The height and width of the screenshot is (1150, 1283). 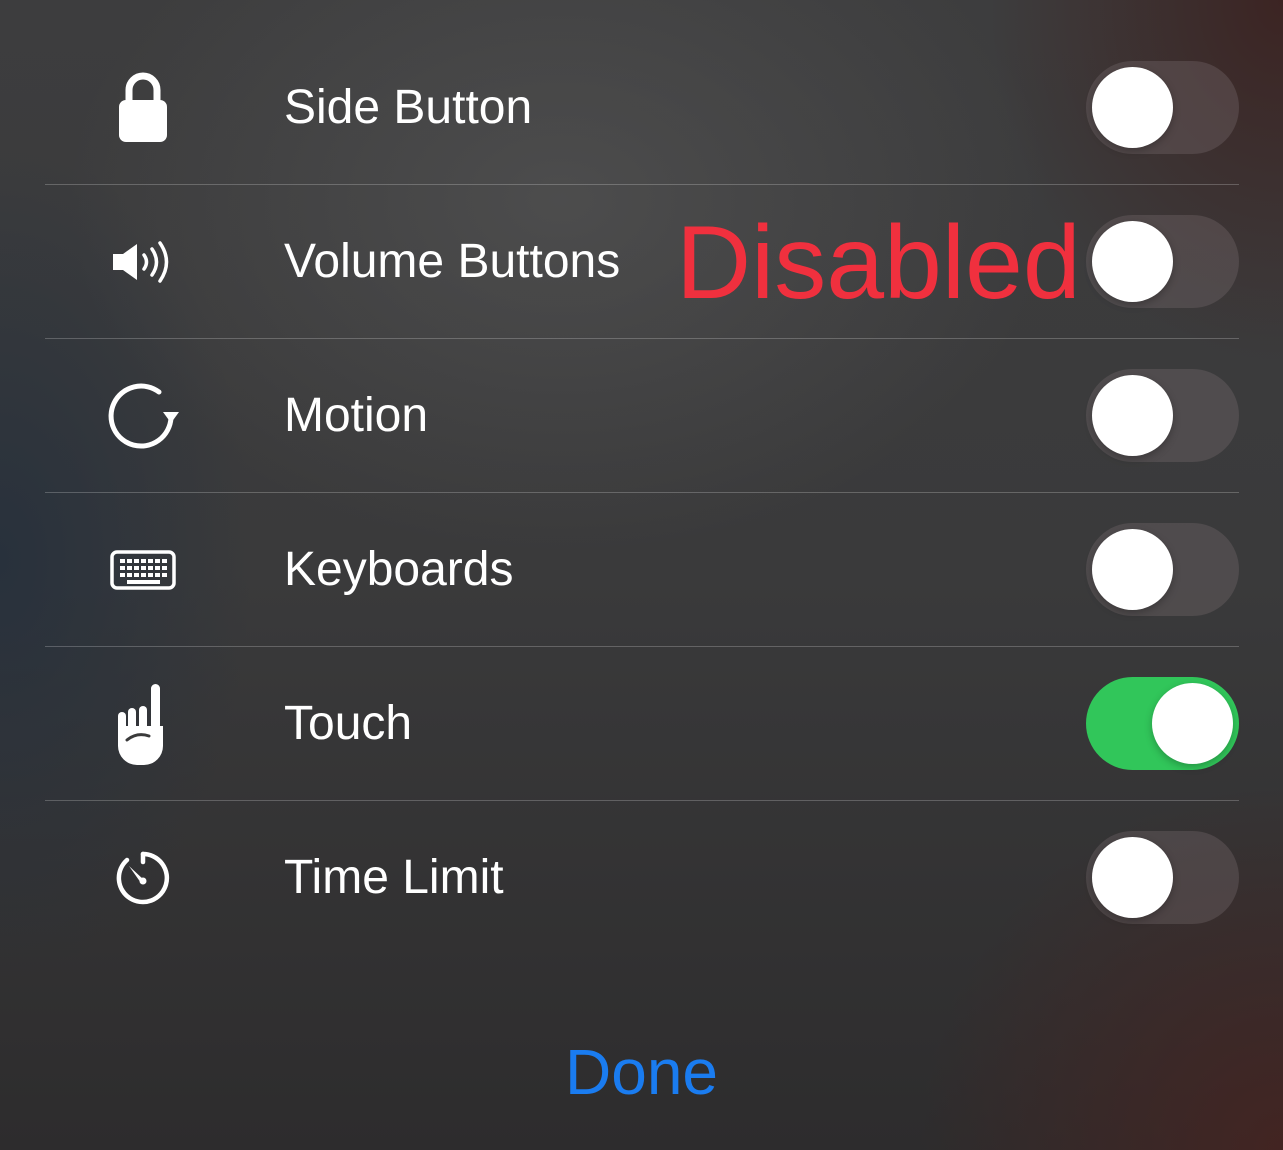 What do you see at coordinates (143, 878) in the screenshot?
I see `timer-icon` at bounding box center [143, 878].